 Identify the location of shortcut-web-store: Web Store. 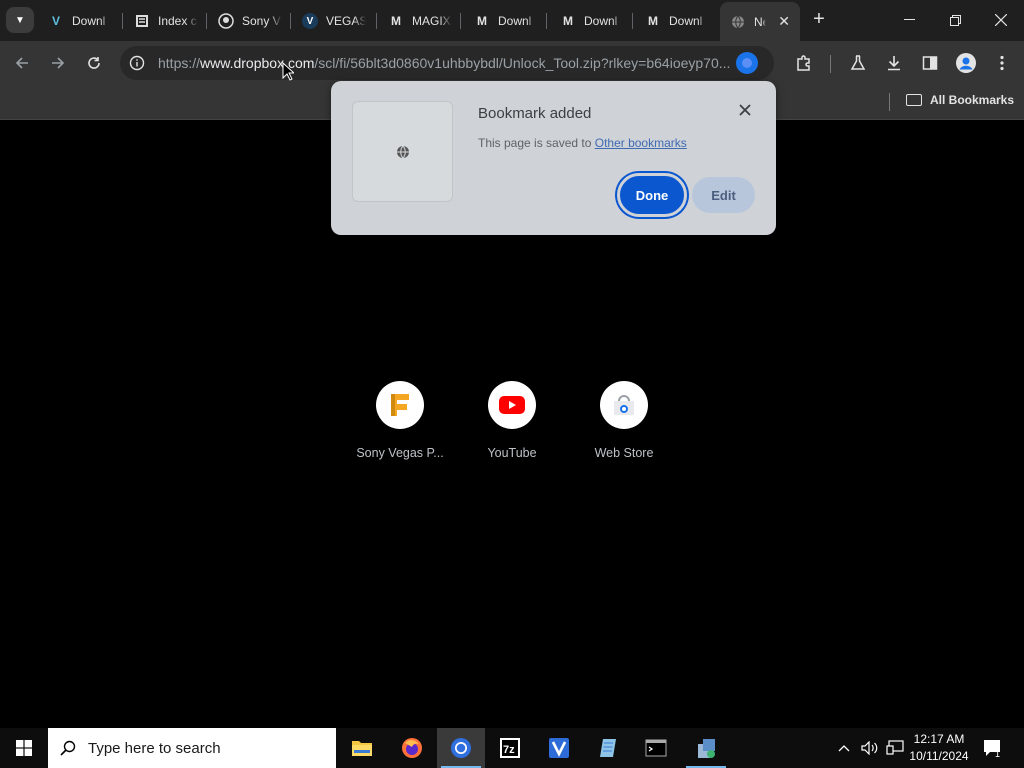
(624, 420).